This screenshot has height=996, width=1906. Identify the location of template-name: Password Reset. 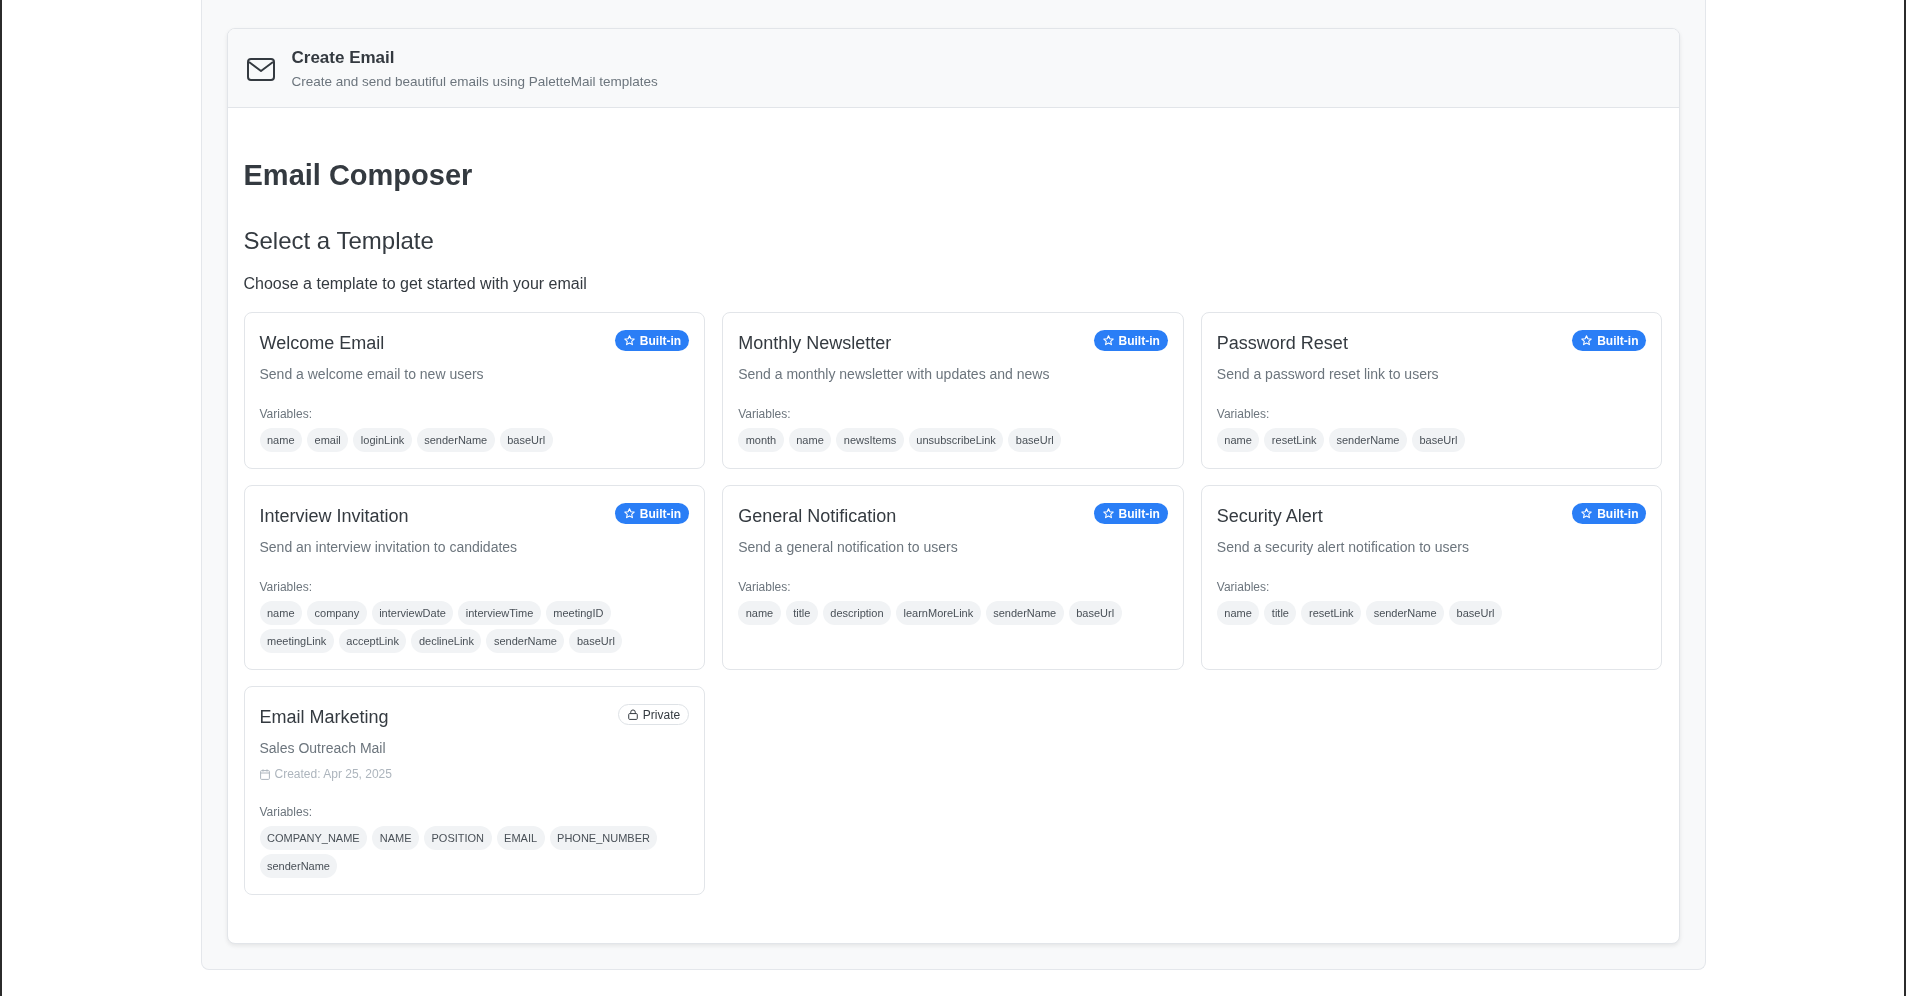
(1282, 343).